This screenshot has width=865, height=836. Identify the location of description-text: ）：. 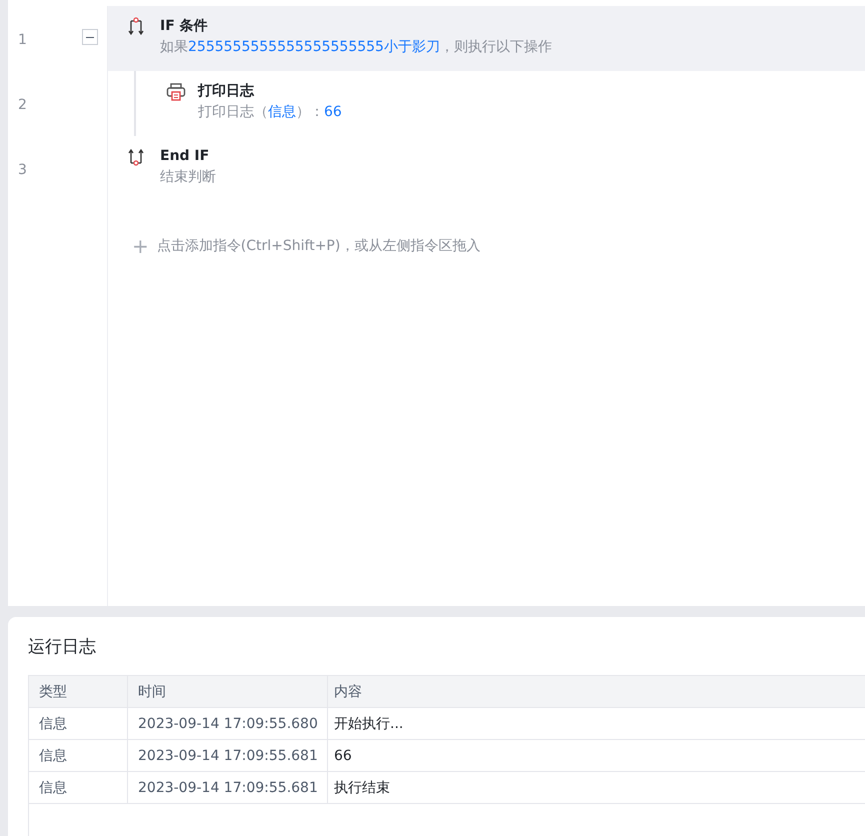
(310, 112).